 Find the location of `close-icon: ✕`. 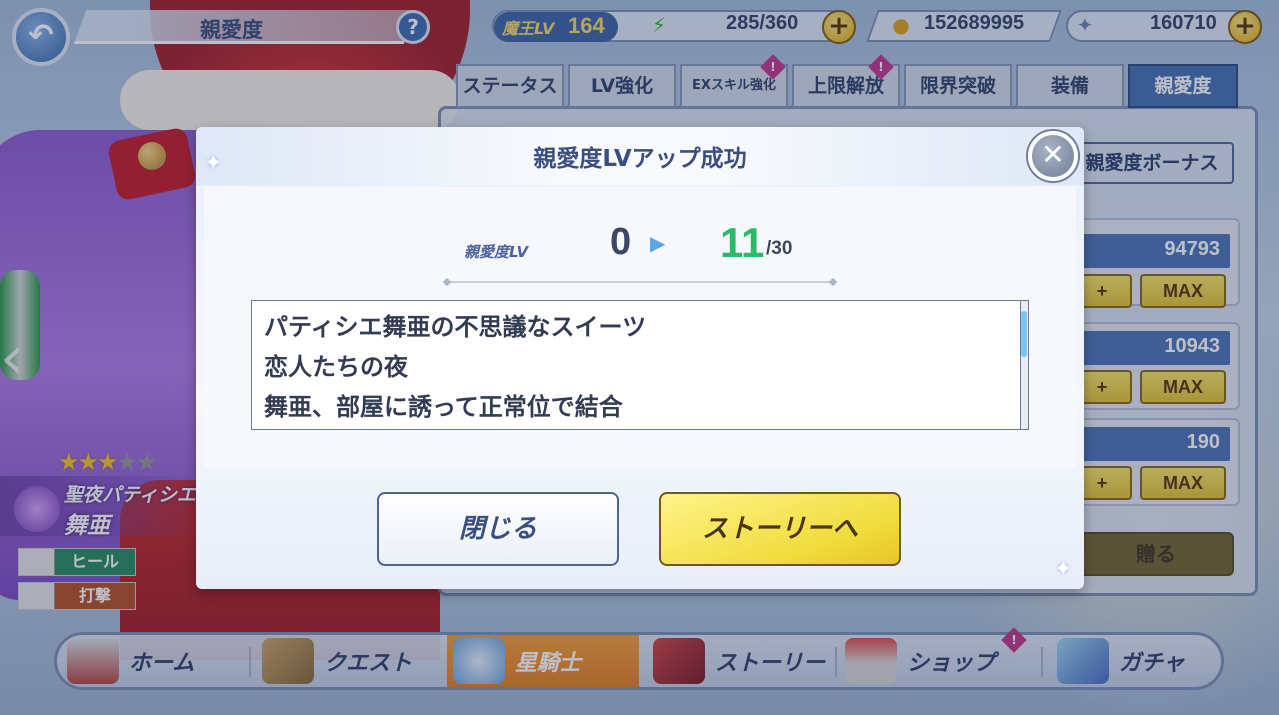

close-icon: ✕ is located at coordinates (1053, 154).